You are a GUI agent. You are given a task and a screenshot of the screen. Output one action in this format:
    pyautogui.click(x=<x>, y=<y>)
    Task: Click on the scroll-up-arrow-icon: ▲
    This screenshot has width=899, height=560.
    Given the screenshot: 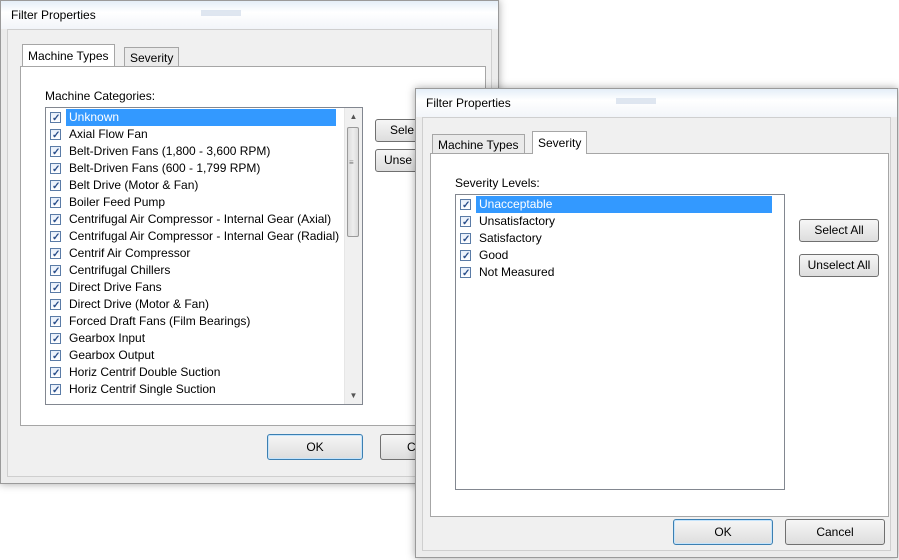 What is the action you would take?
    pyautogui.click(x=353, y=116)
    